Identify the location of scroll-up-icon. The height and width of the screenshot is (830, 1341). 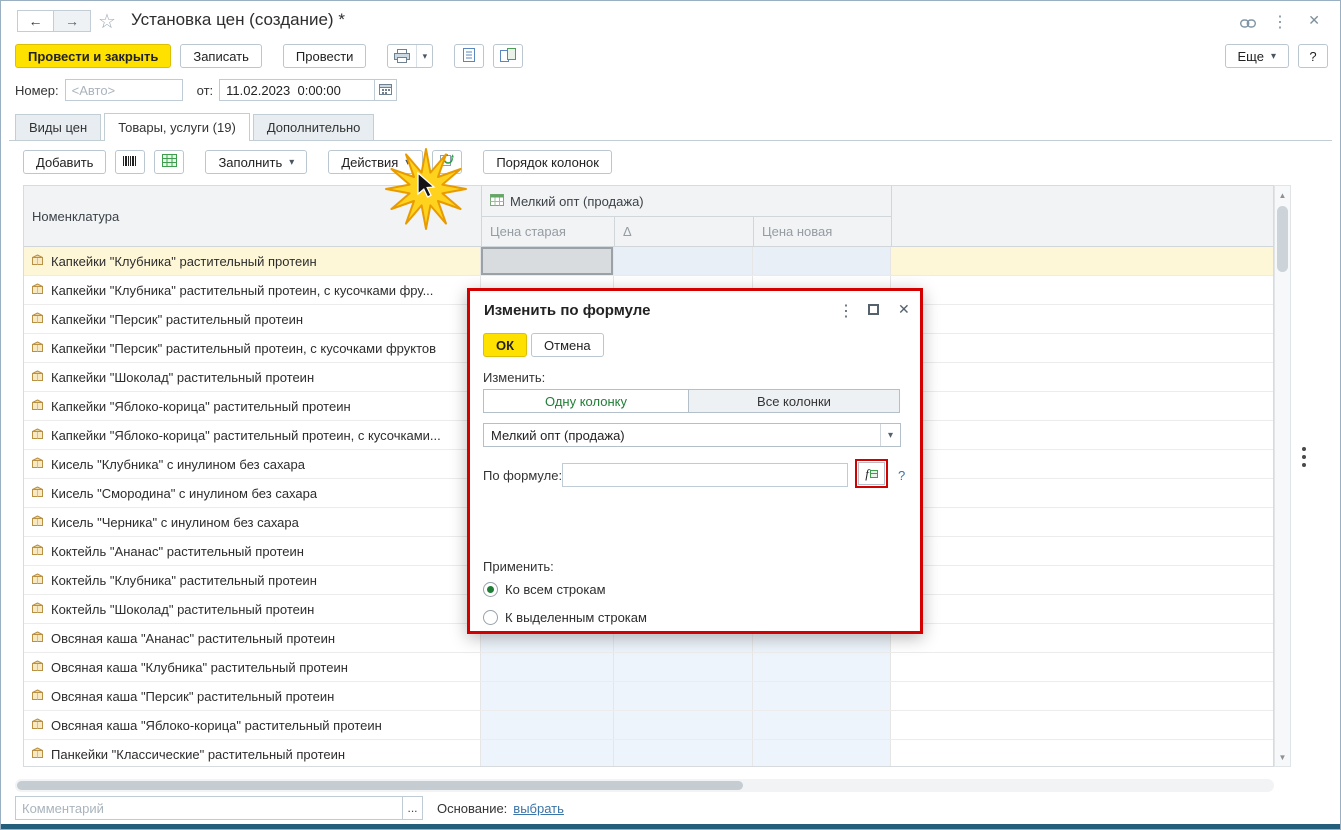
(1282, 195).